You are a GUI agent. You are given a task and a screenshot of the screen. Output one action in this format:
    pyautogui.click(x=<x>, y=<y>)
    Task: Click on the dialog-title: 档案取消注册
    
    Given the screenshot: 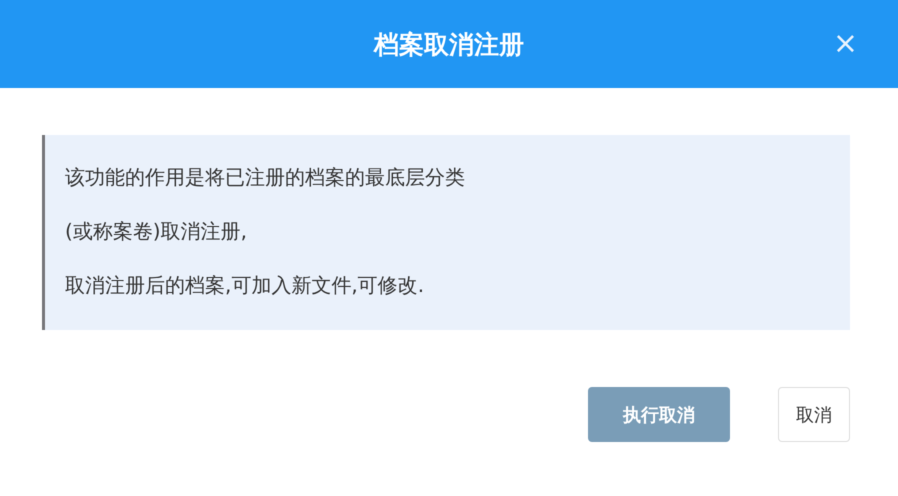 What is the action you would take?
    pyautogui.click(x=449, y=44)
    